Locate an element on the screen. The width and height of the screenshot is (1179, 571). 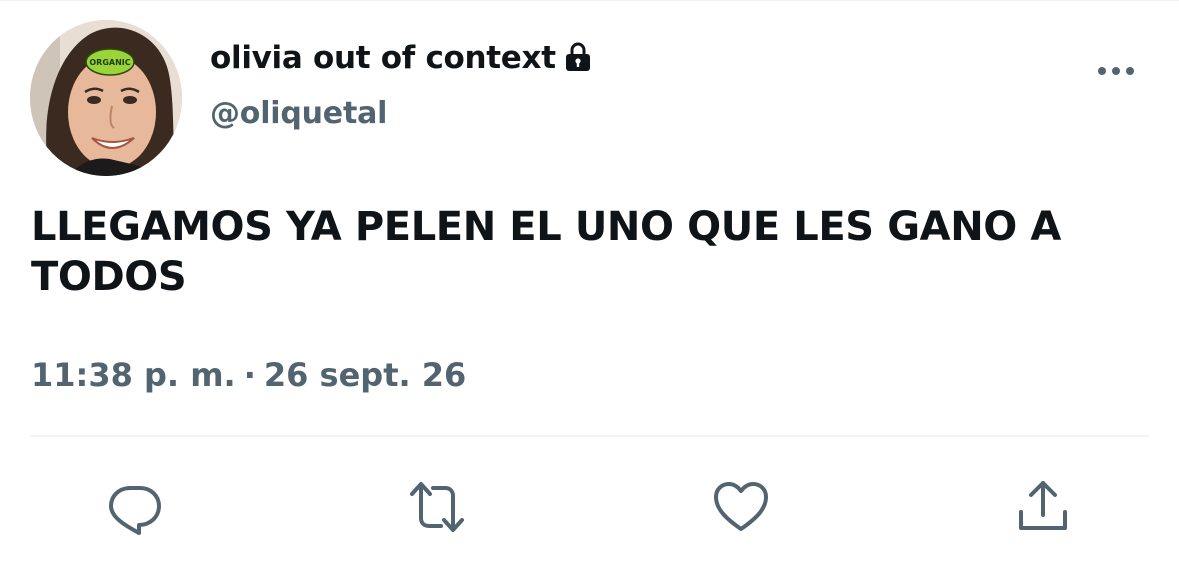
heart-icon is located at coordinates (741, 509).